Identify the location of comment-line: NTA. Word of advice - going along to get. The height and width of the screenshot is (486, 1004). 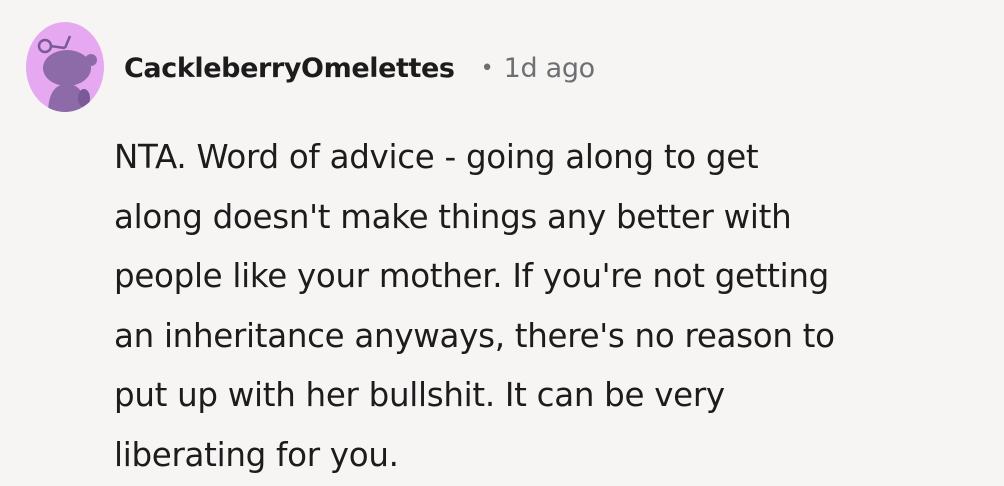
(436, 157).